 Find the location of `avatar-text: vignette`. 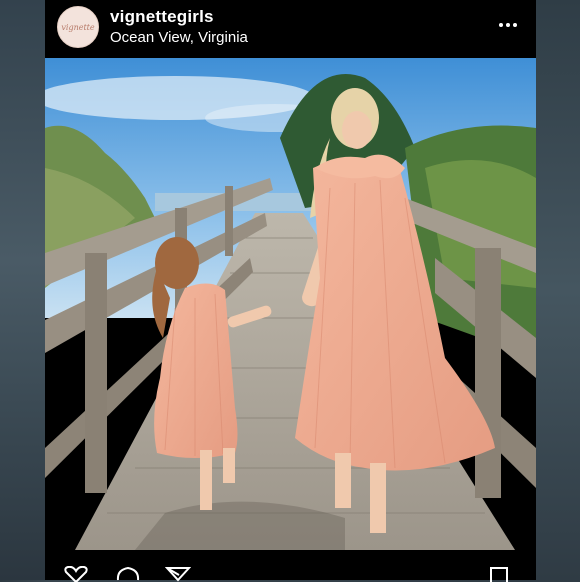

avatar-text: vignette is located at coordinates (78, 27).